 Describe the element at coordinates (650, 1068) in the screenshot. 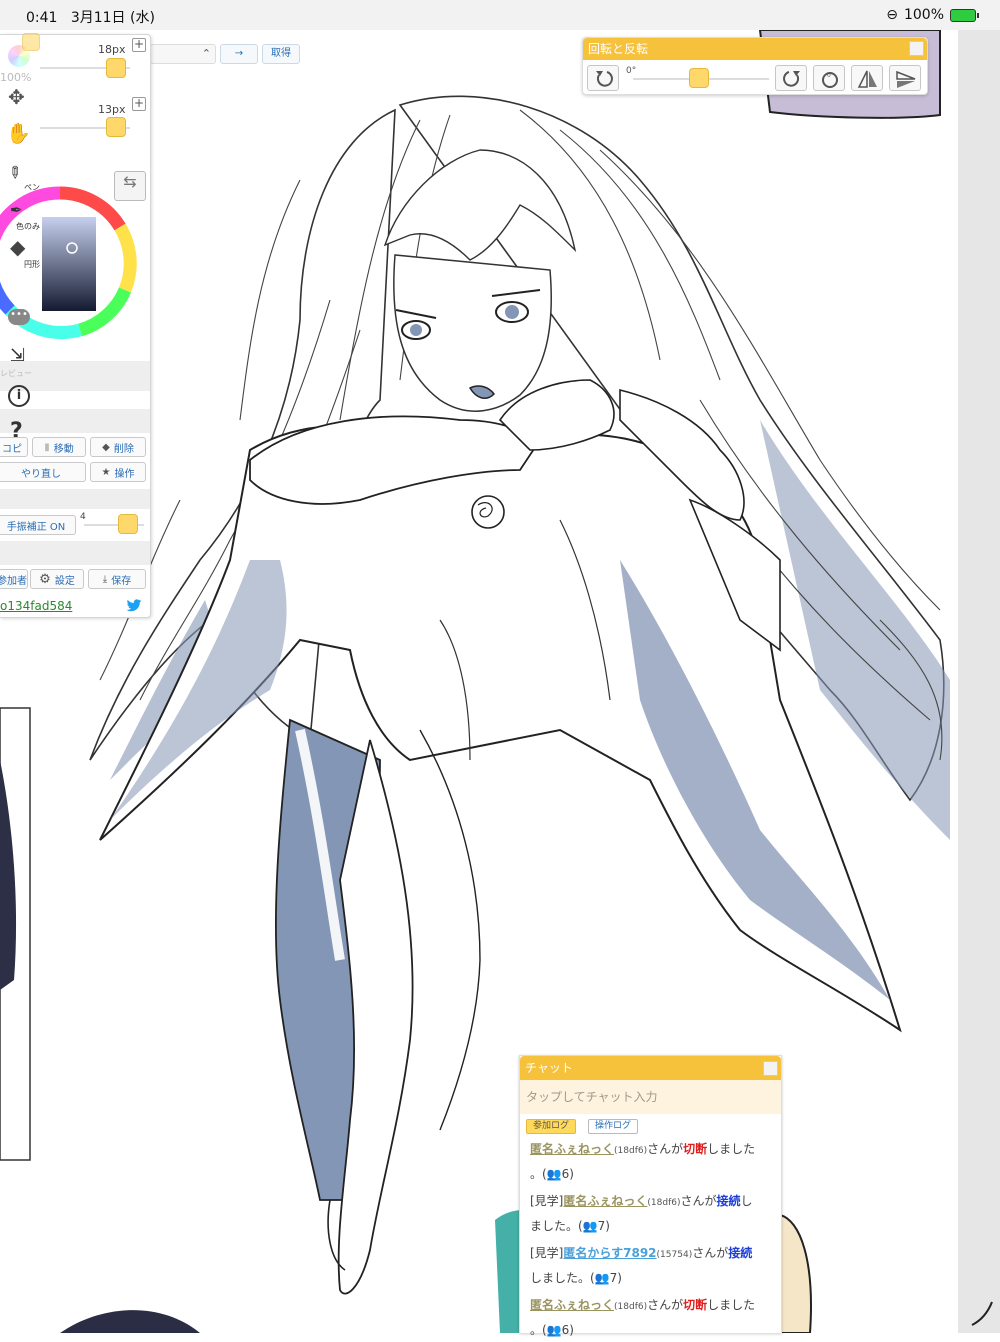

I see `chat-header: チャット` at that location.